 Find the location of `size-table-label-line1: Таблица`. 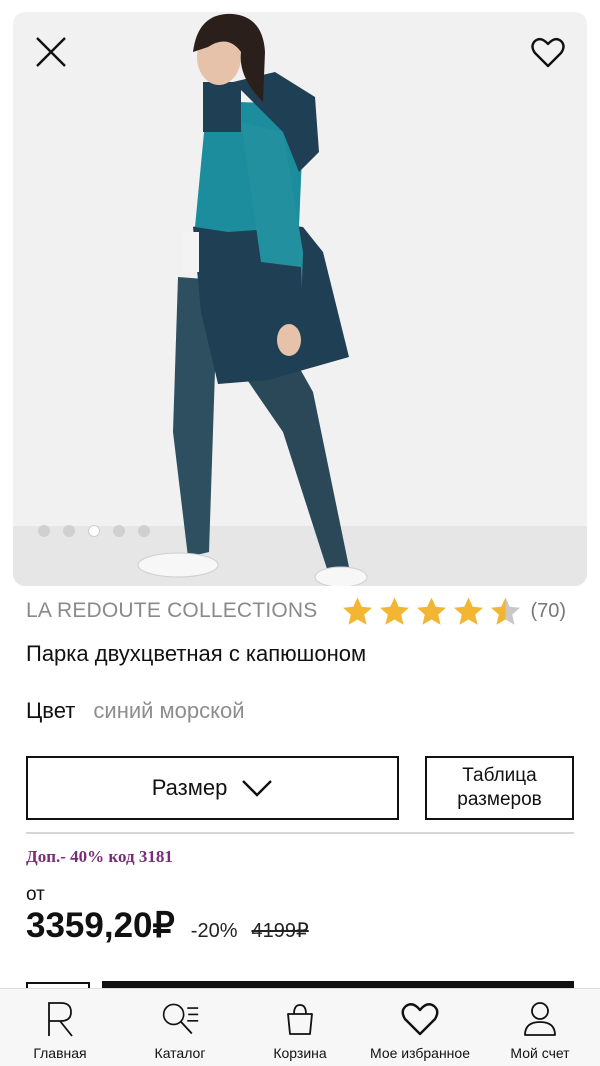

size-table-label-line1: Таблица is located at coordinates (499, 775).